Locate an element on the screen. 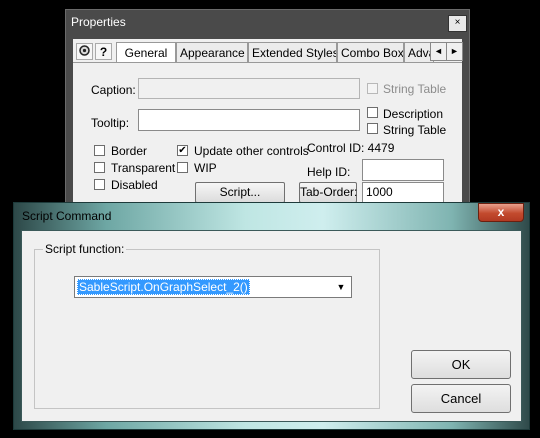 The image size is (540, 438). description-checkbox is located at coordinates (372, 112).